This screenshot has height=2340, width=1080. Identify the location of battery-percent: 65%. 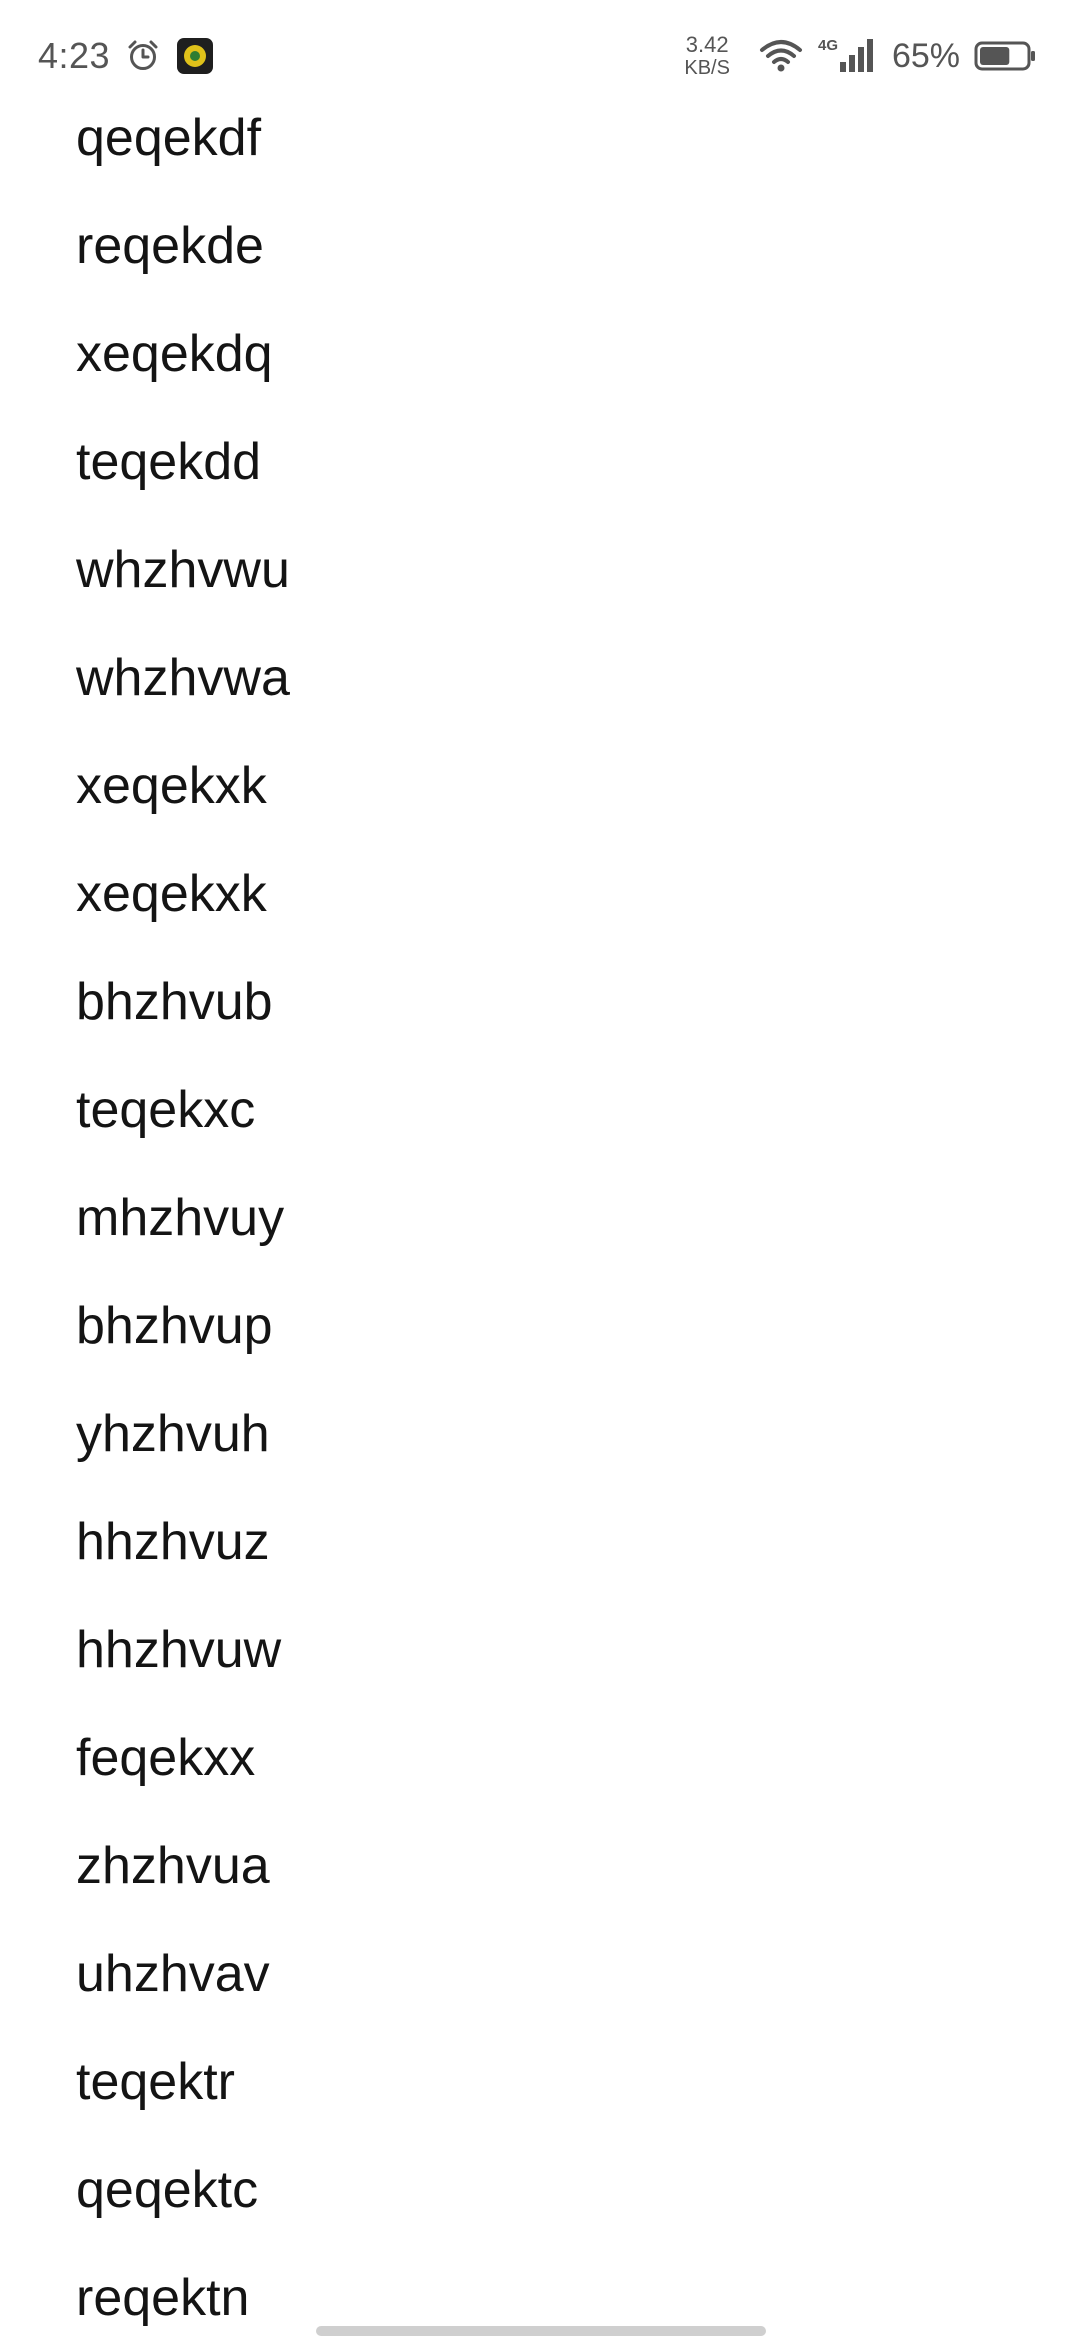
(925, 55).